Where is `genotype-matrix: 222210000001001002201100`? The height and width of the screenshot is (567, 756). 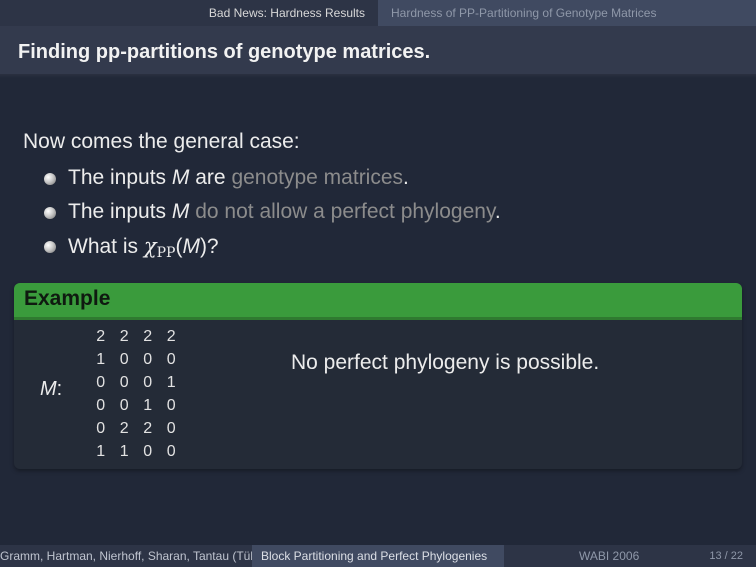
genotype-matrix: 222210000001001002201100 is located at coordinates (136, 394).